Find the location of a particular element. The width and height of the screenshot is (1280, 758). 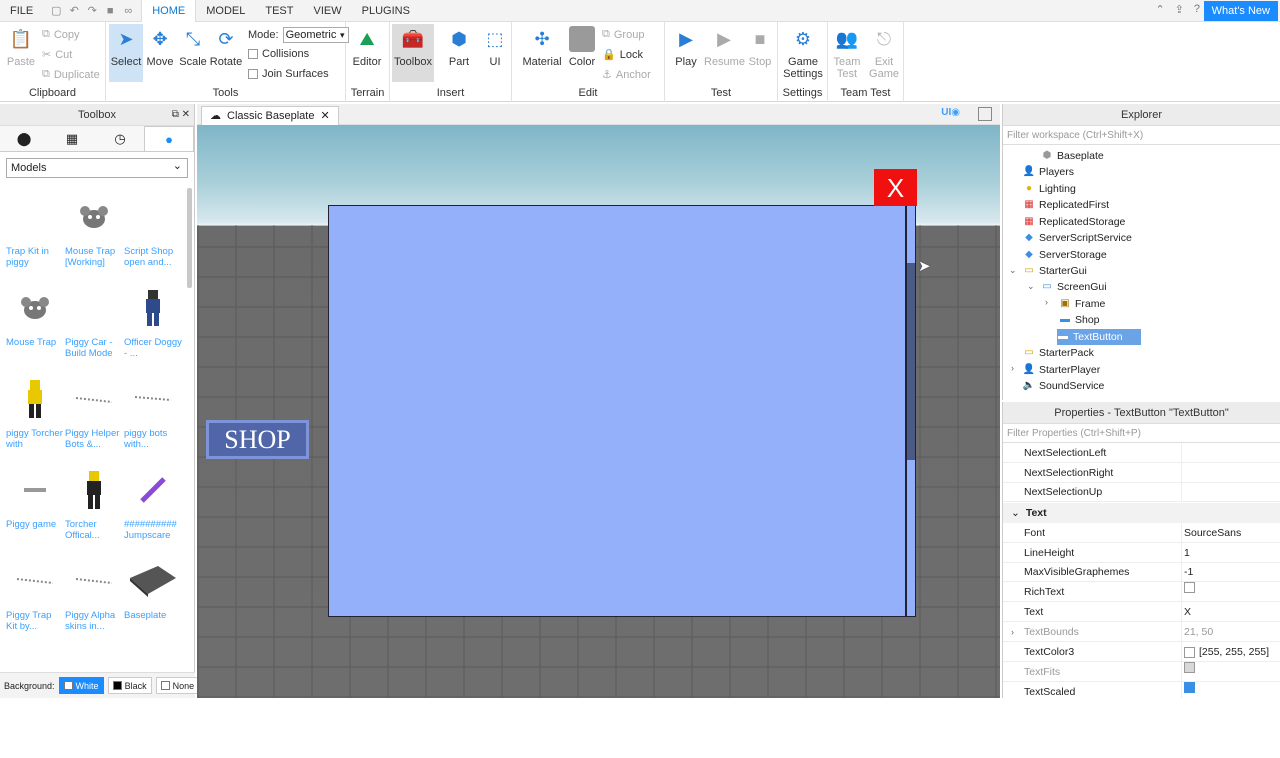

exit-game-button: ⎋ Exit Game is located at coordinates (884, 53).